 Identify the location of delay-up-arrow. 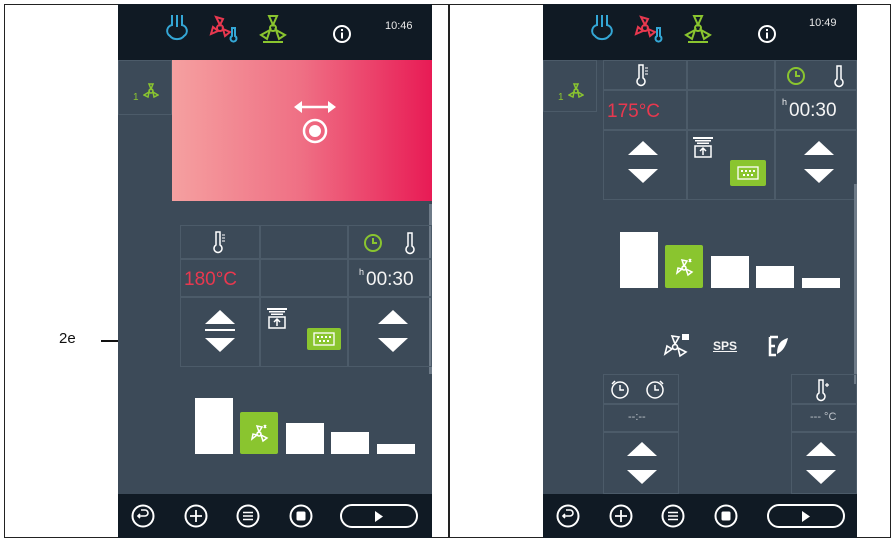
(642, 449).